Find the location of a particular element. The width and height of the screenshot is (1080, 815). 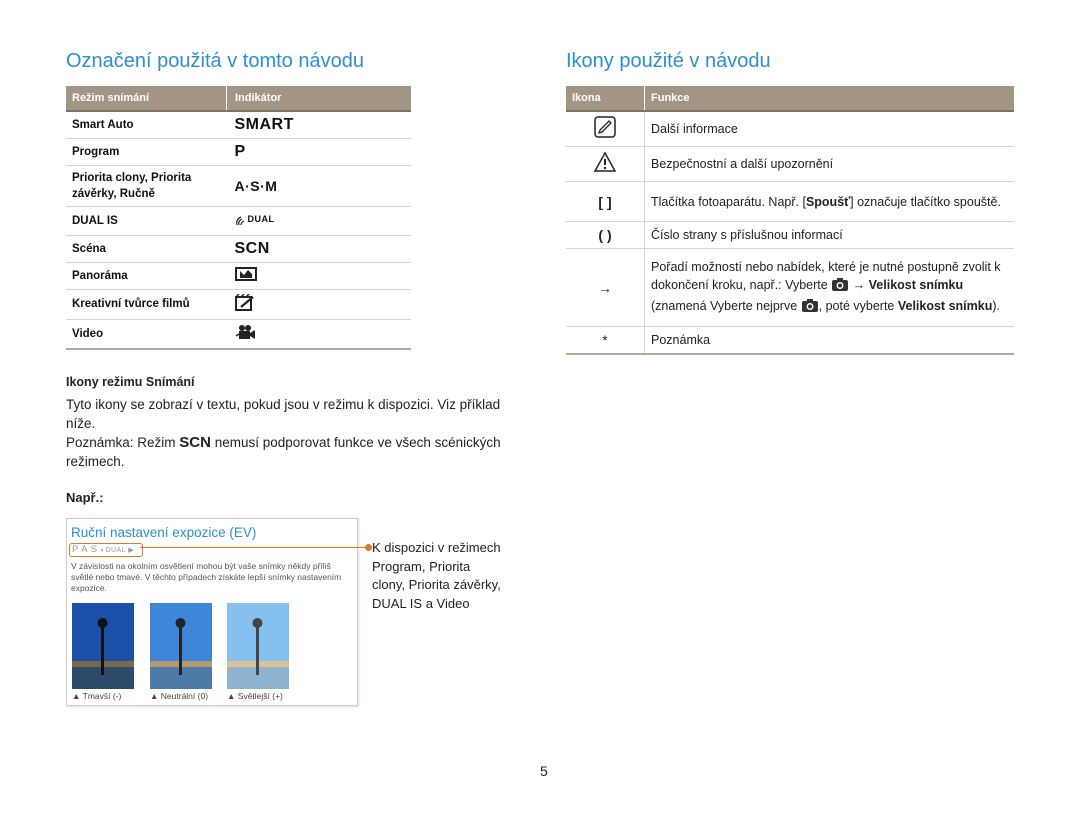

bracket-icon: [ ] is located at coordinates (605, 201).